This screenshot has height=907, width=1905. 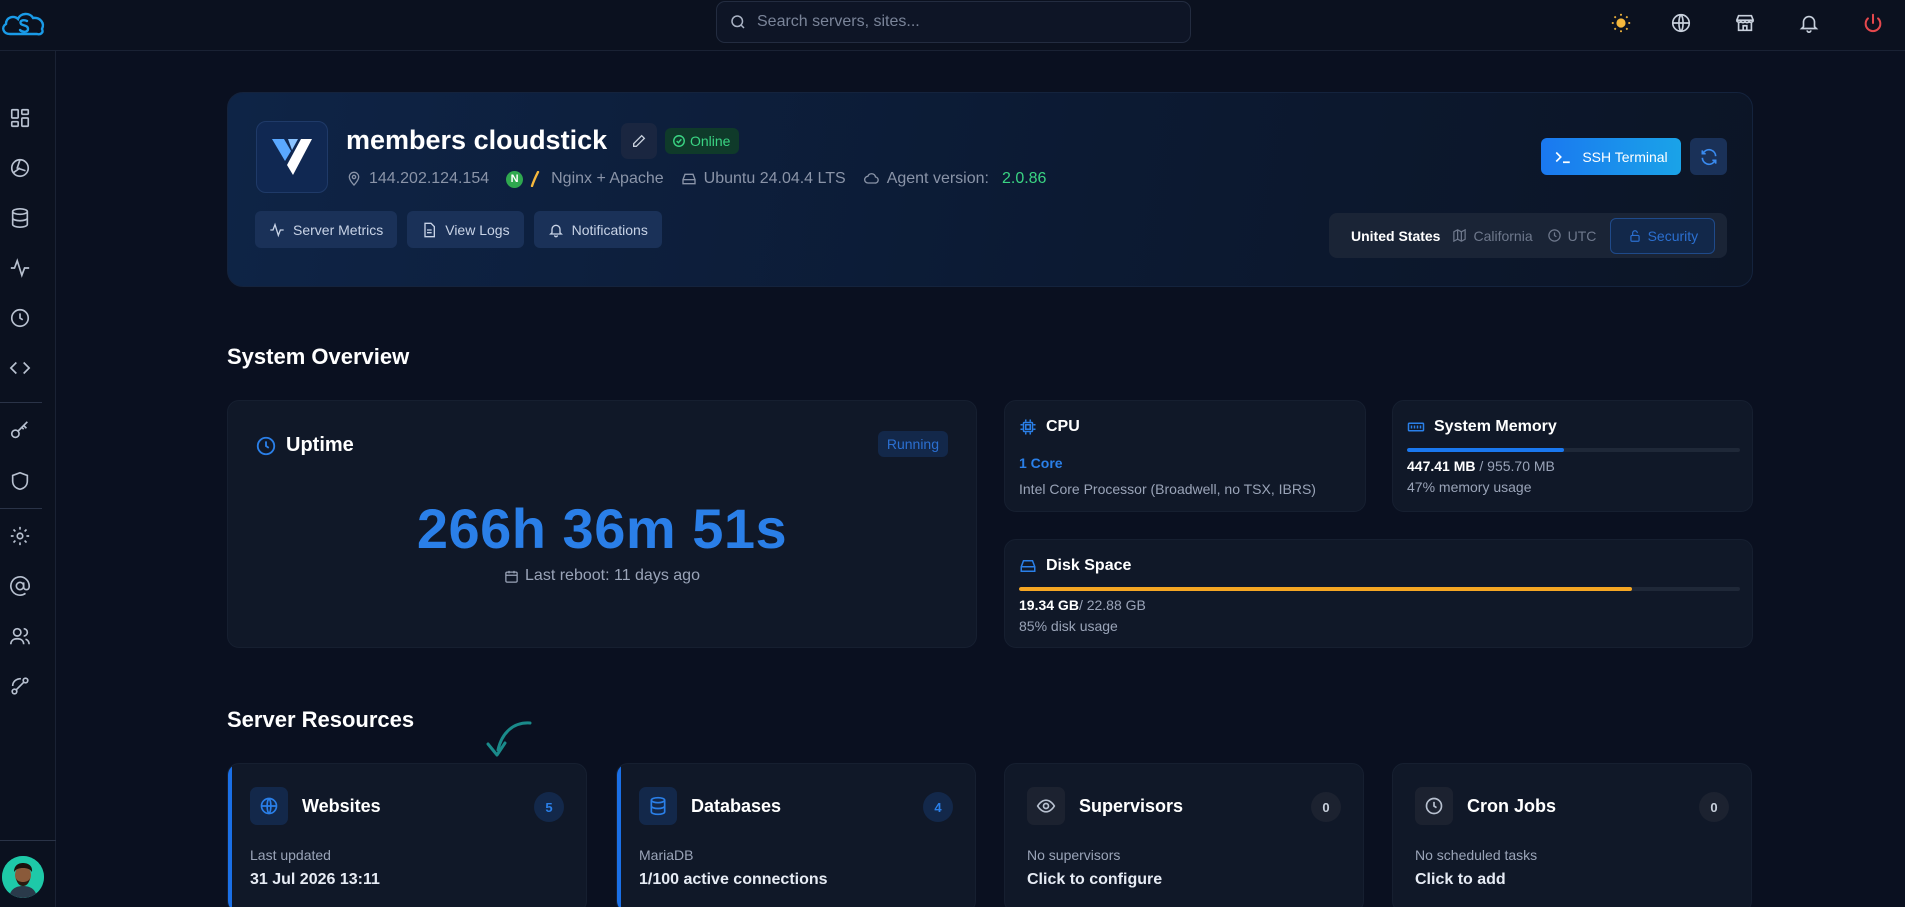 I want to click on last-reboot: Last reboot: 11 days ago, so click(x=602, y=576).